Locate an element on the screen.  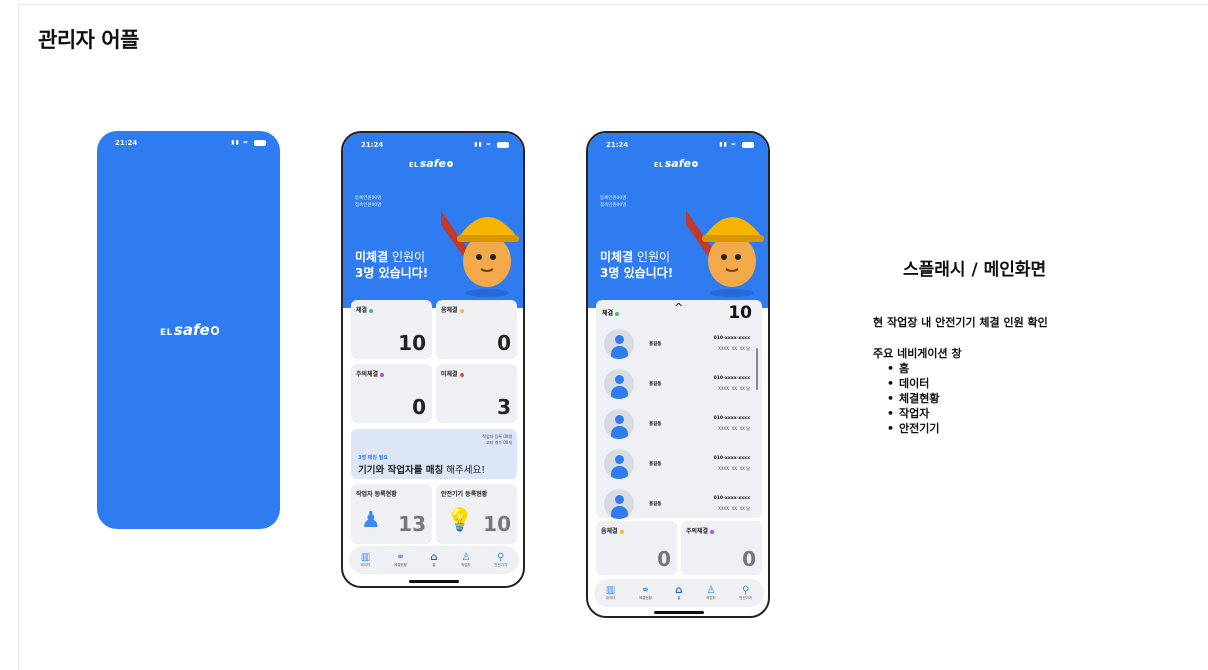
collapse-chevron-icon: ^ is located at coordinates (678, 307).